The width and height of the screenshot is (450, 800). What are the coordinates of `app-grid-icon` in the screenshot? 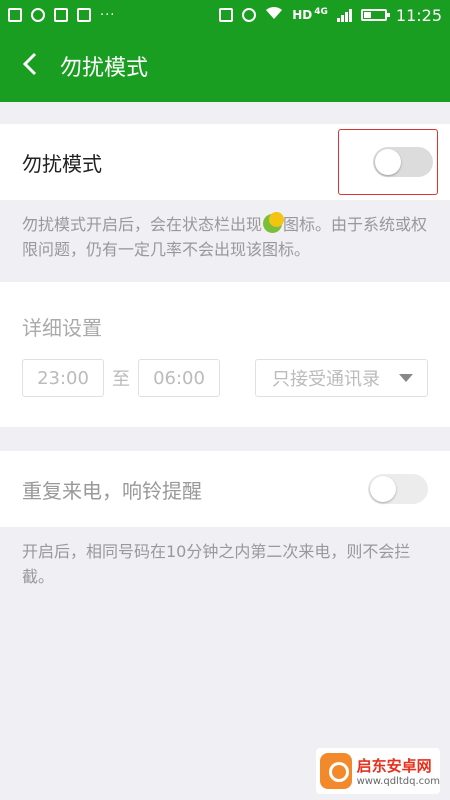 It's located at (61, 15).